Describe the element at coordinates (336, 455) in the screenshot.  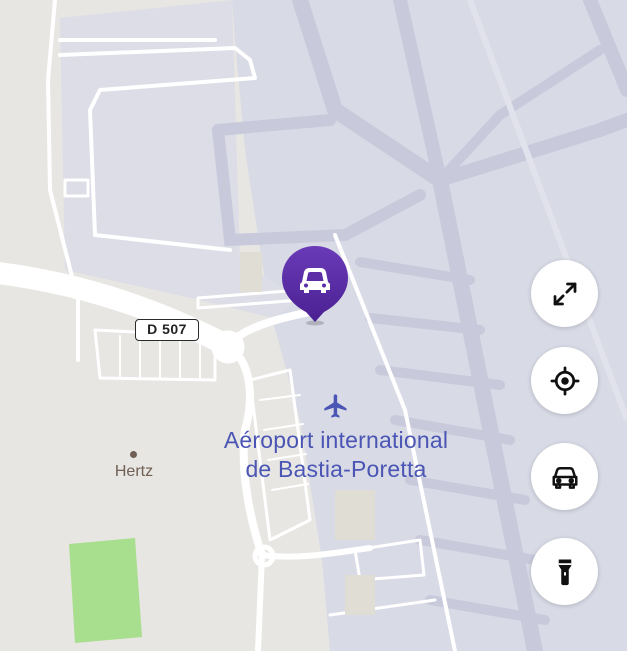
I see `airport-label: Aéroport international de Bastia-Poretta` at that location.